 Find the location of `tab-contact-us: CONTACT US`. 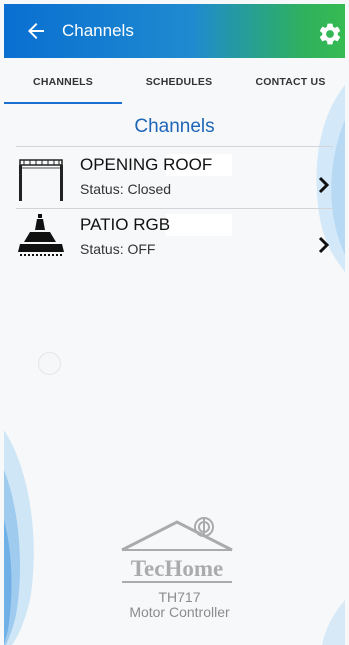

tab-contact-us: CONTACT US is located at coordinates (290, 82).